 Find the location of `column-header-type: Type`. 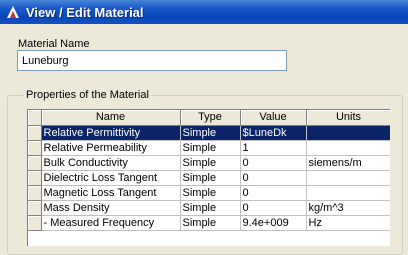

column-header-type: Type is located at coordinates (210, 118).